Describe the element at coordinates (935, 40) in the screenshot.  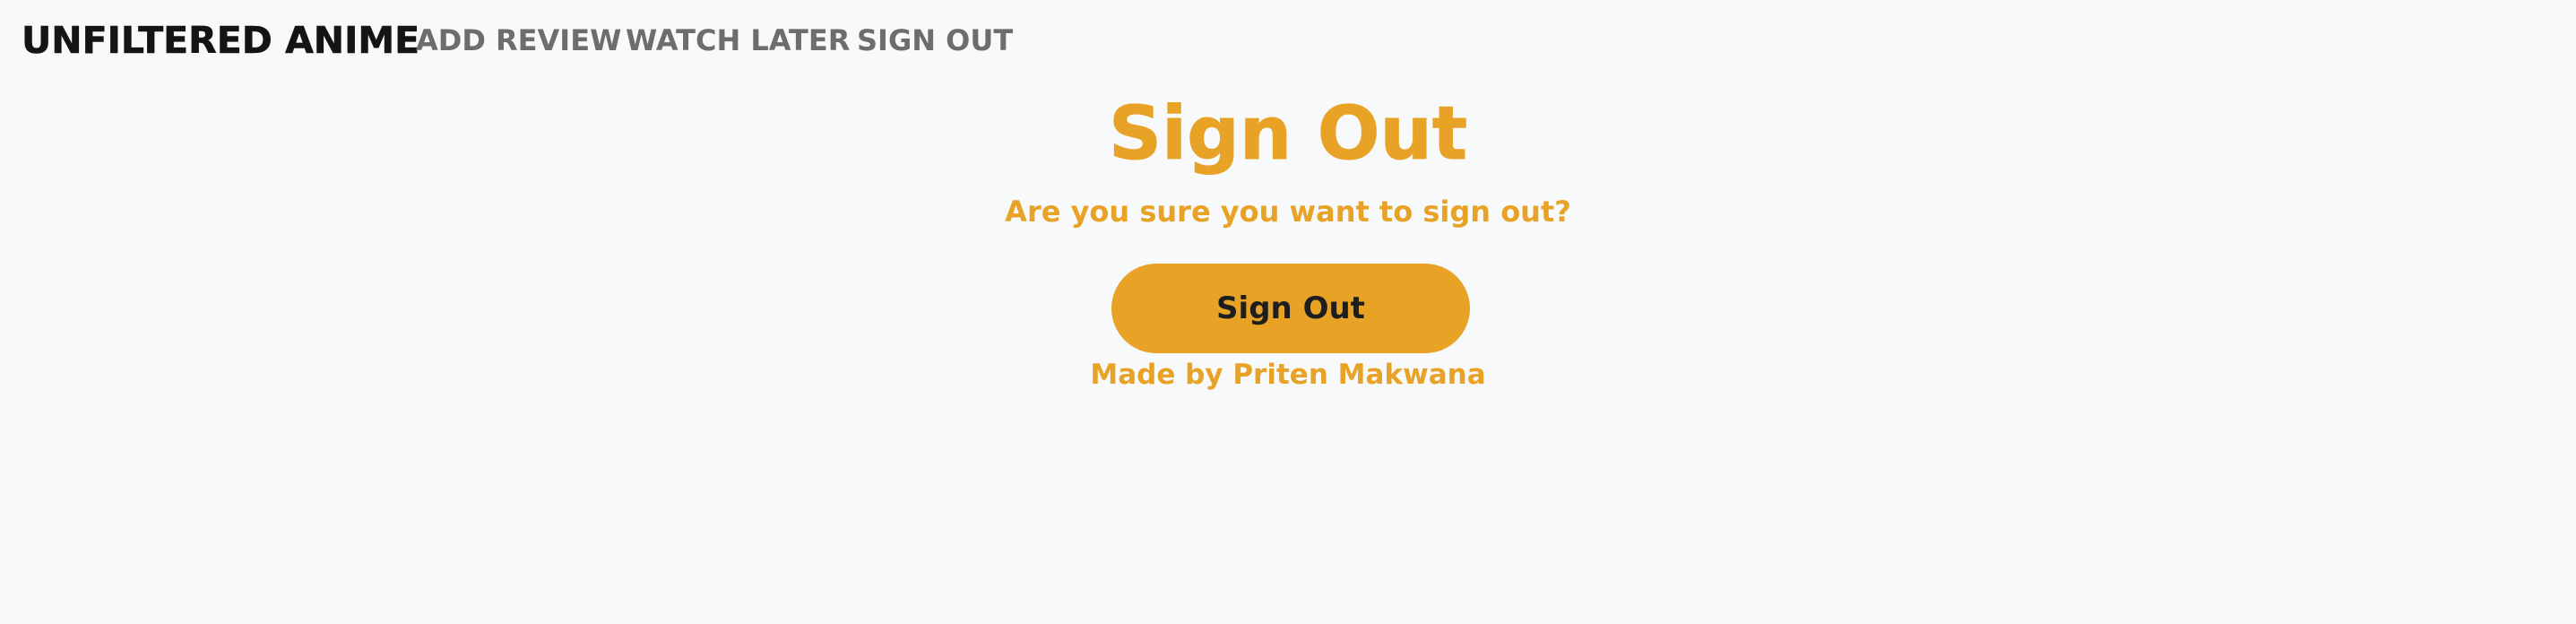
I see `nav-link-sign-out: SIGN OUT` at that location.